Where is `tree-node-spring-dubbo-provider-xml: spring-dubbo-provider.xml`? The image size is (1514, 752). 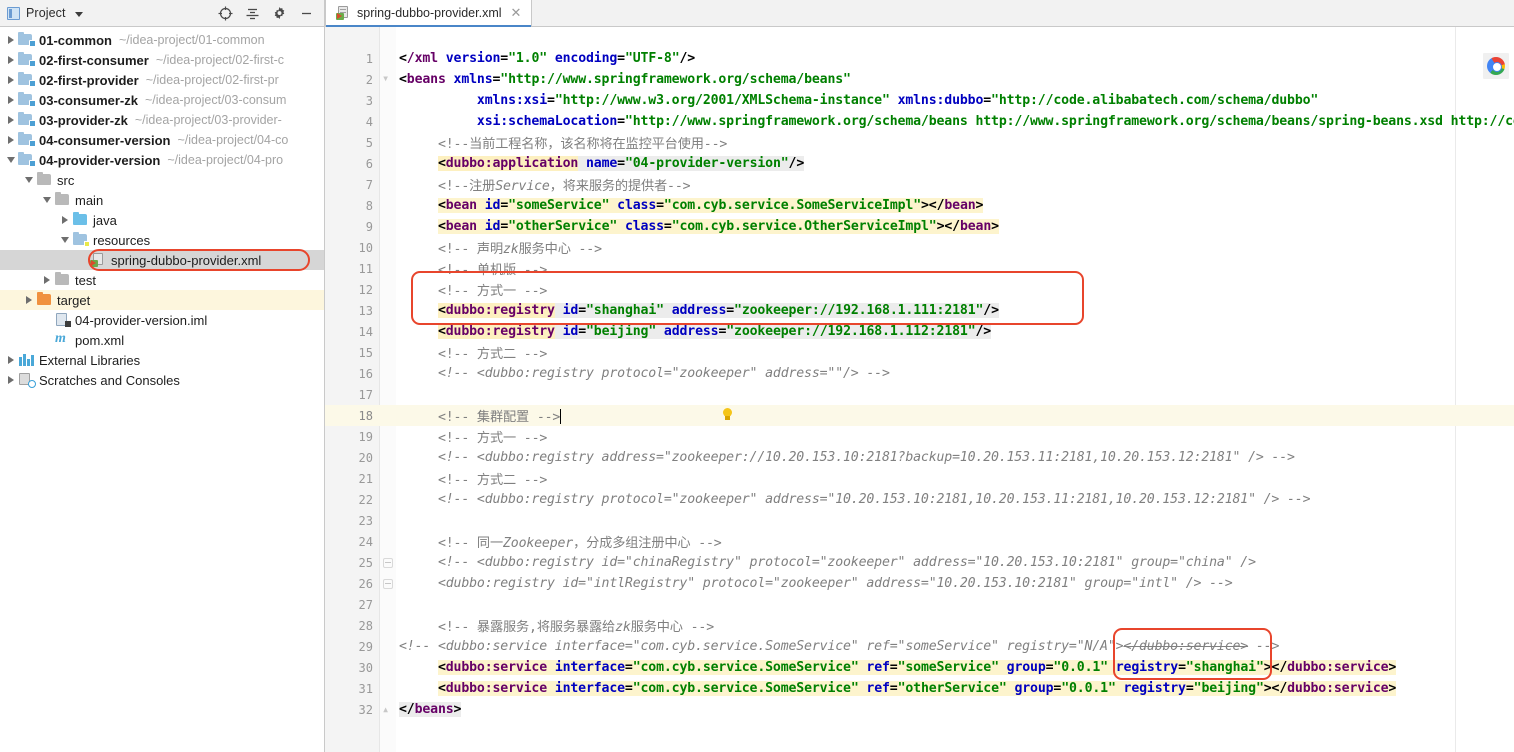 tree-node-spring-dubbo-provider-xml: spring-dubbo-provider.xml is located at coordinates (162, 260).